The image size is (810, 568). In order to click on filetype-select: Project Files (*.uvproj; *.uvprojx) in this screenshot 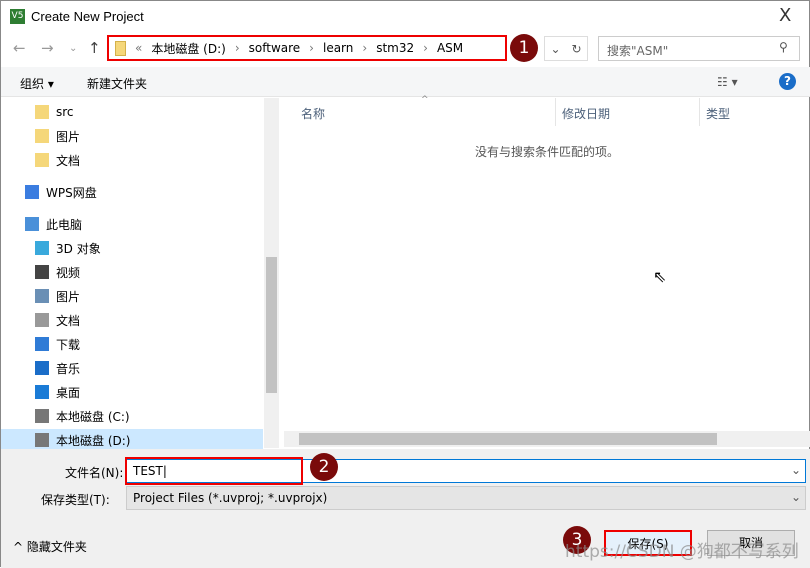, I will do `click(466, 498)`.